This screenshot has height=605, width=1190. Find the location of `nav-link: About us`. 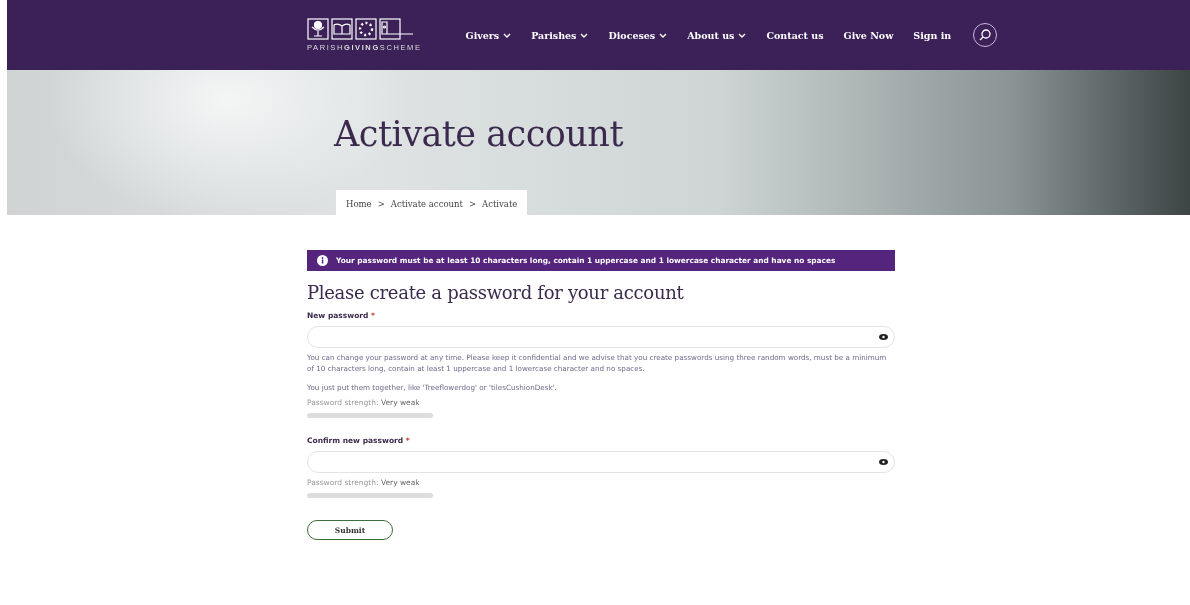

nav-link: About us is located at coordinates (717, 35).